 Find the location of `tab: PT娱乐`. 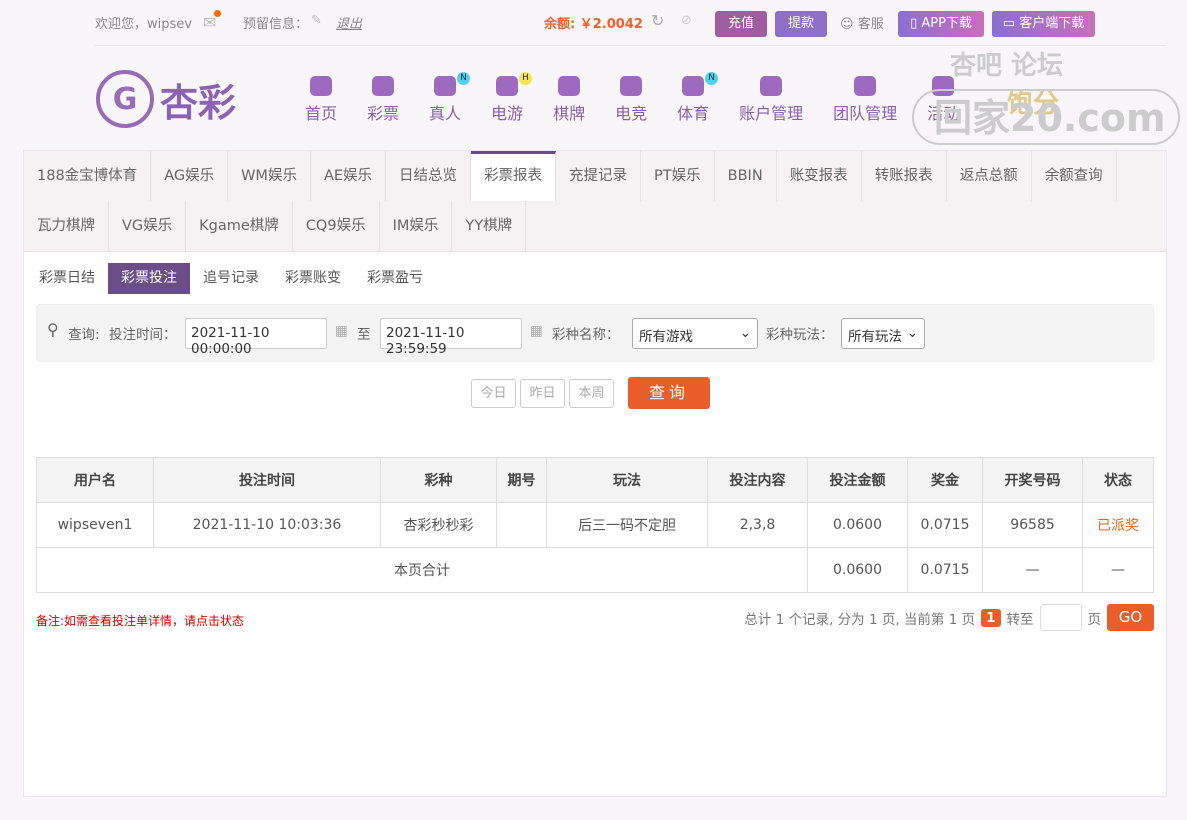

tab: PT娱乐 is located at coordinates (678, 176).